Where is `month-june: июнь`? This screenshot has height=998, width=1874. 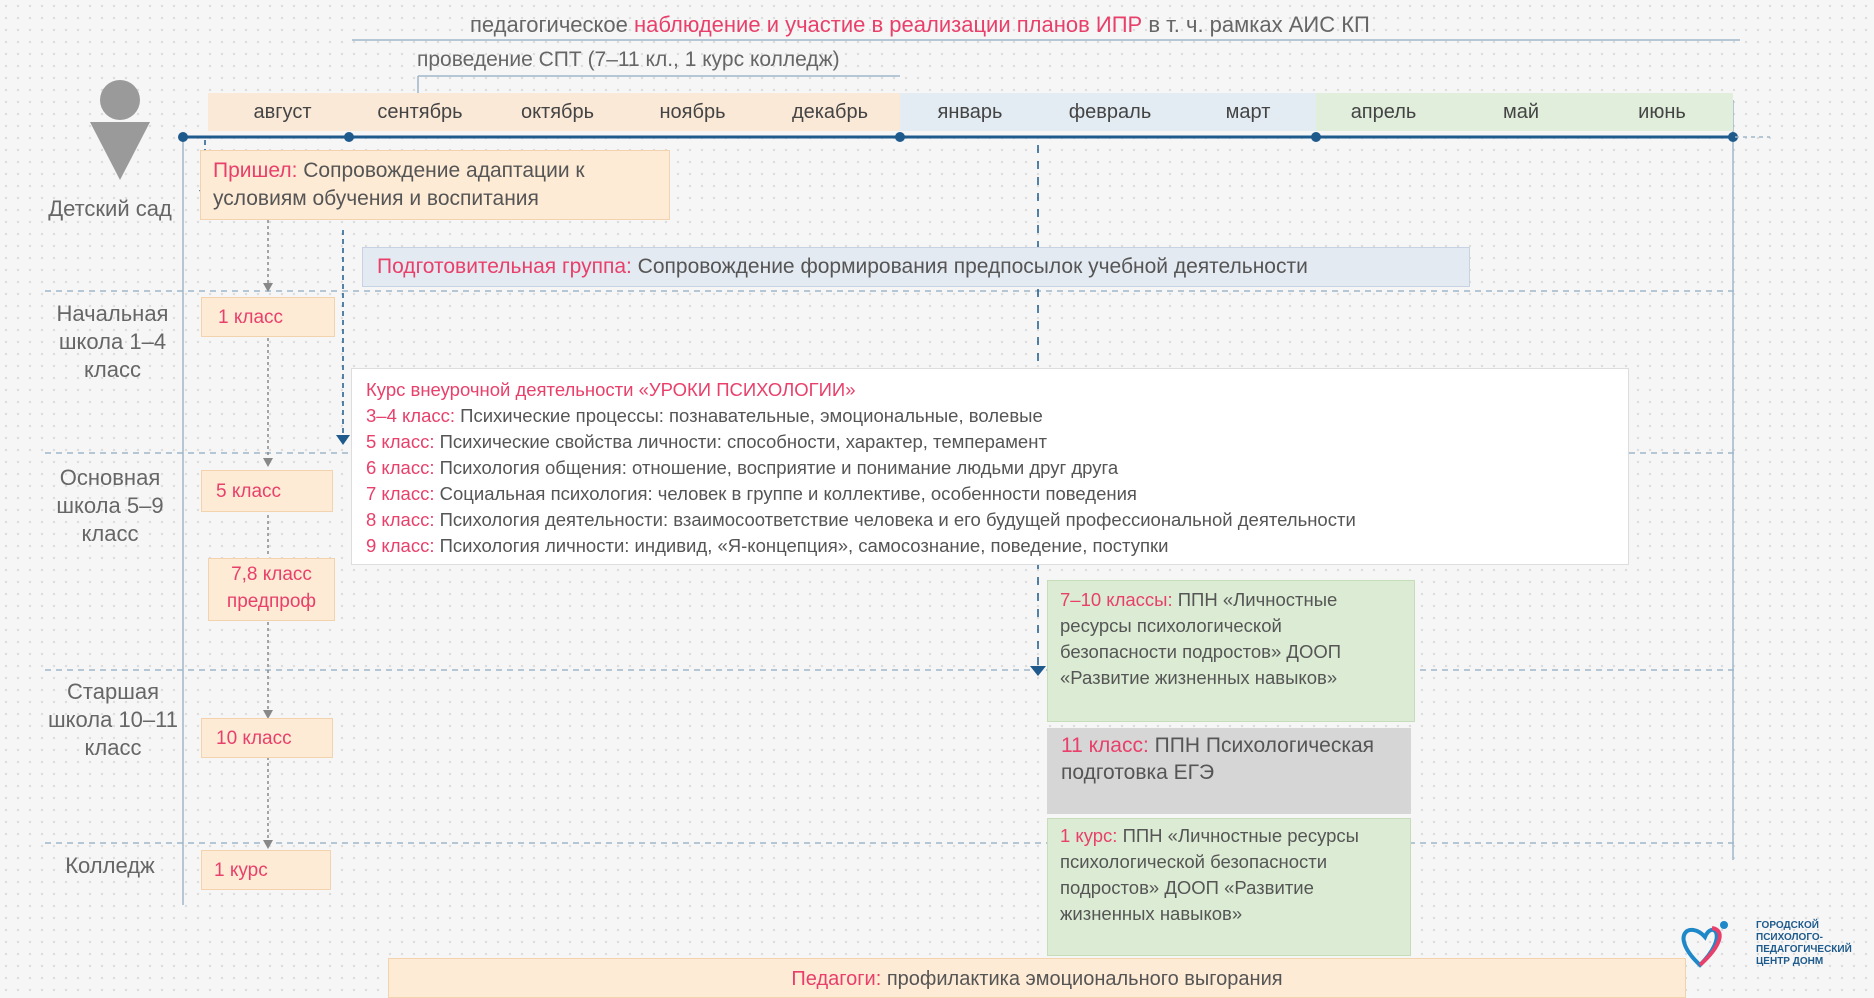 month-june: июнь is located at coordinates (1662, 111).